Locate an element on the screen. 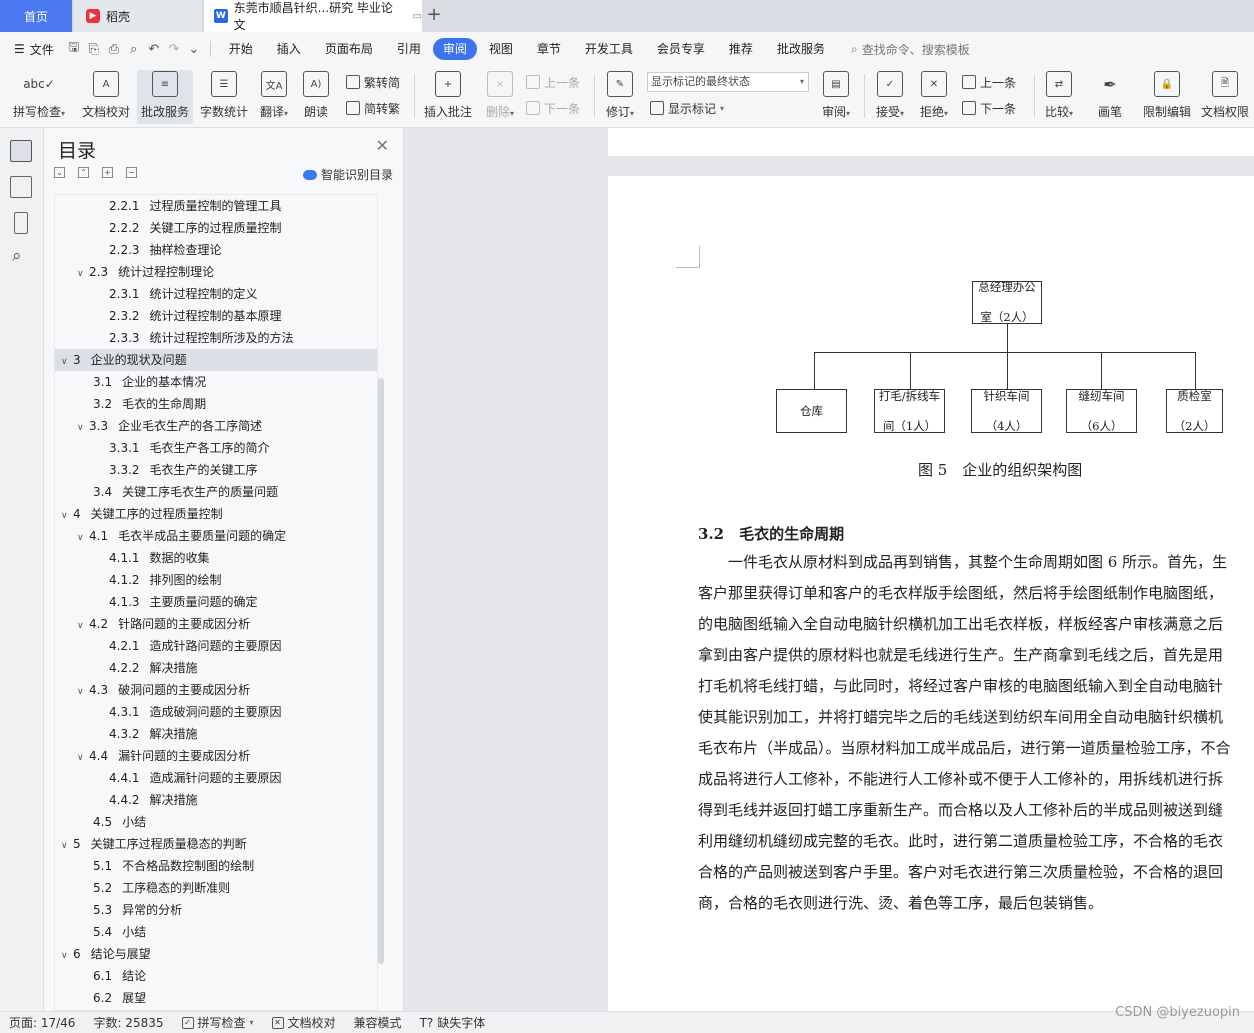  menu-page-layout: 页面布局 is located at coordinates (349, 49).